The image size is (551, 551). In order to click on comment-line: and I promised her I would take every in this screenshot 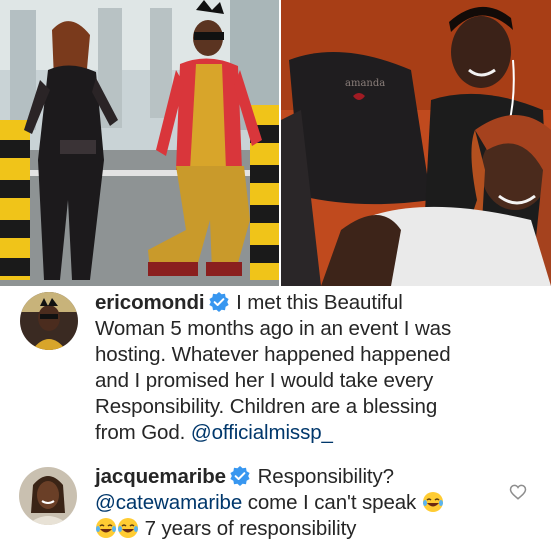, I will do `click(264, 380)`.